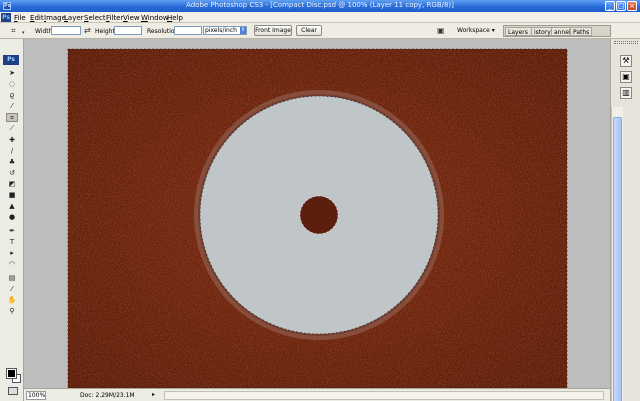 This screenshot has height=401, width=640. Describe the element at coordinates (12, 300) in the screenshot. I see `hand-tool-icon: ✋` at that location.